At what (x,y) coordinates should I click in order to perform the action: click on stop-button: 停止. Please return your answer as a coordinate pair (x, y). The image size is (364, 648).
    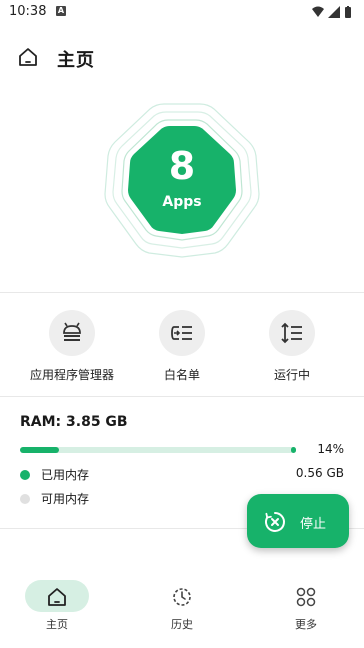
    Looking at the image, I should click on (298, 521).